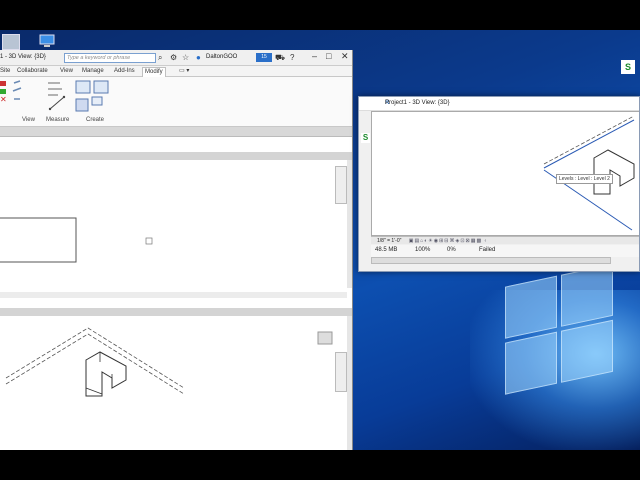 The width and height of the screenshot is (640, 480). I want to click on navigation-bar-3d, so click(341, 372).